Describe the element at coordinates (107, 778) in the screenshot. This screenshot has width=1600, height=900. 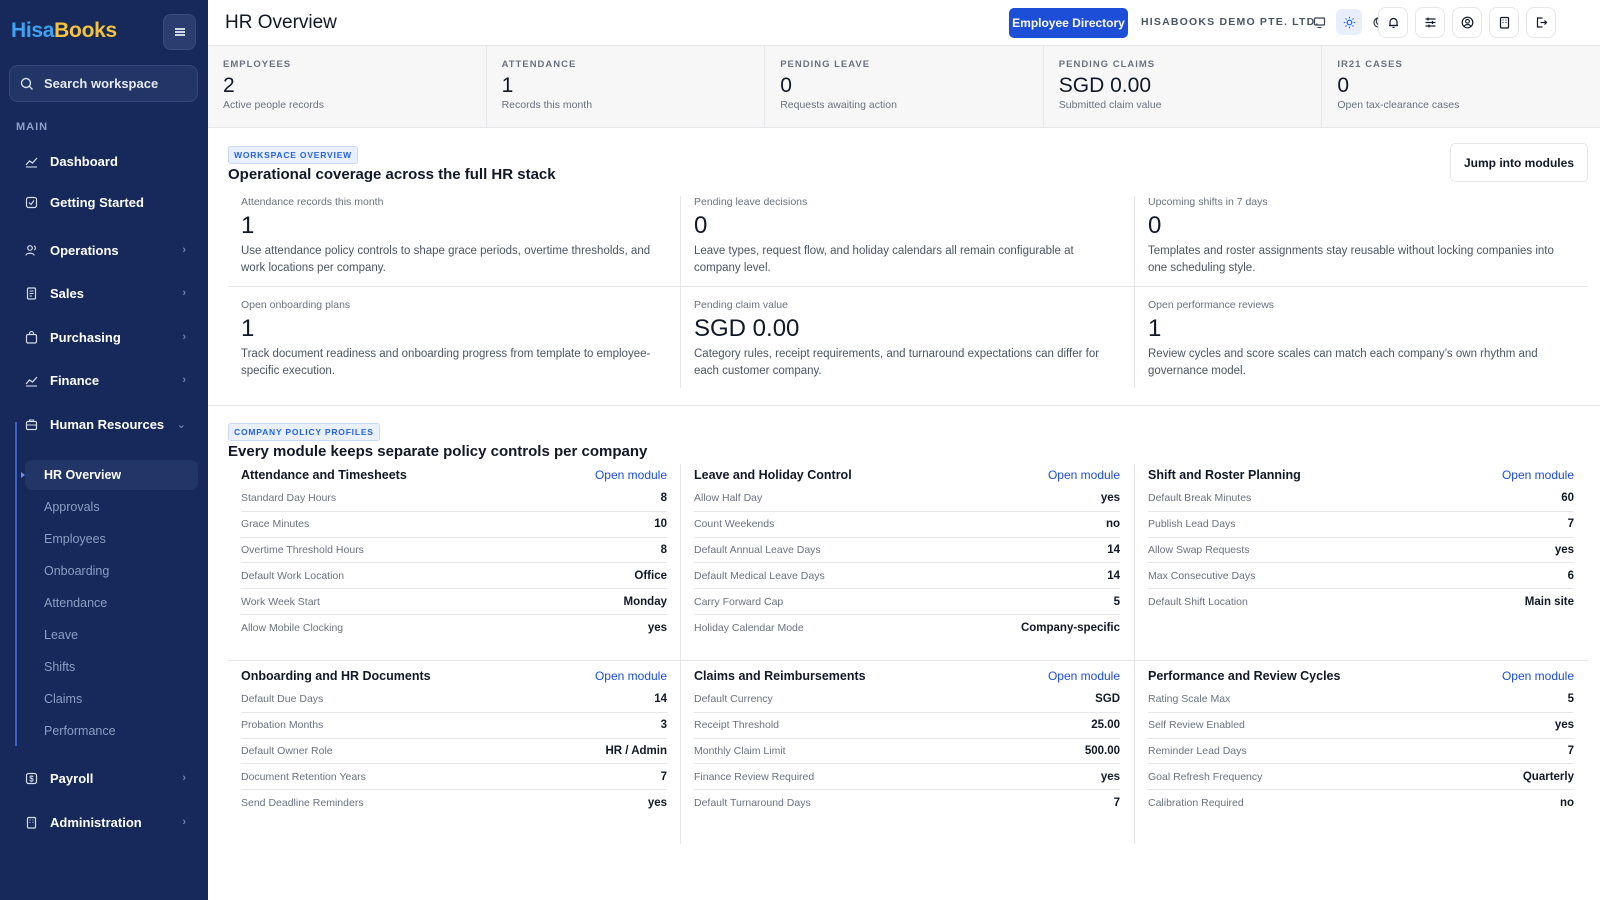
I see `sidebar-item-payroll: $ Payroll ›` at that location.